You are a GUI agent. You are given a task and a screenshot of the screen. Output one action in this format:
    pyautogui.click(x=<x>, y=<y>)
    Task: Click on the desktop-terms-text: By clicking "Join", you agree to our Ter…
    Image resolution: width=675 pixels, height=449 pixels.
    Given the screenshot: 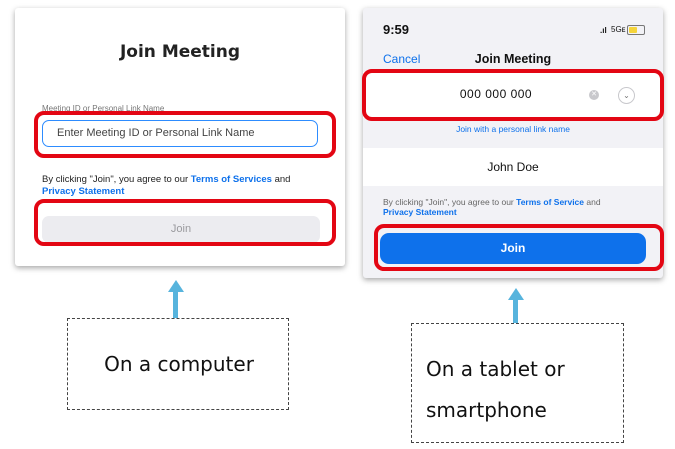 What is the action you would take?
    pyautogui.click(x=187, y=186)
    